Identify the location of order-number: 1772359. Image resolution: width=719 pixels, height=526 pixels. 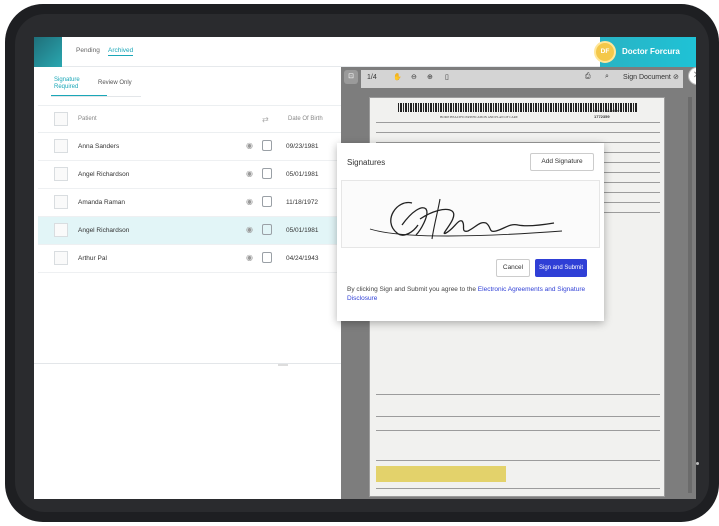
(602, 116).